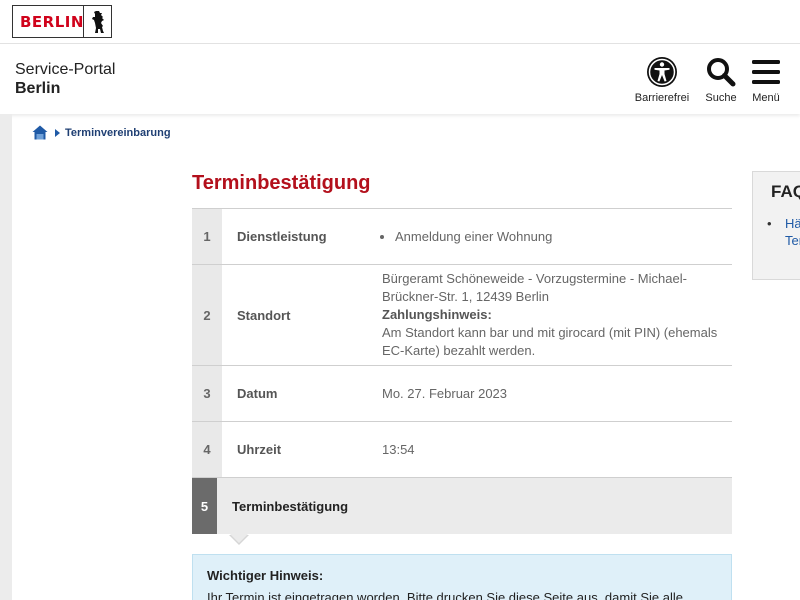 This screenshot has width=800, height=600. I want to click on left-margin, so click(6, 357).